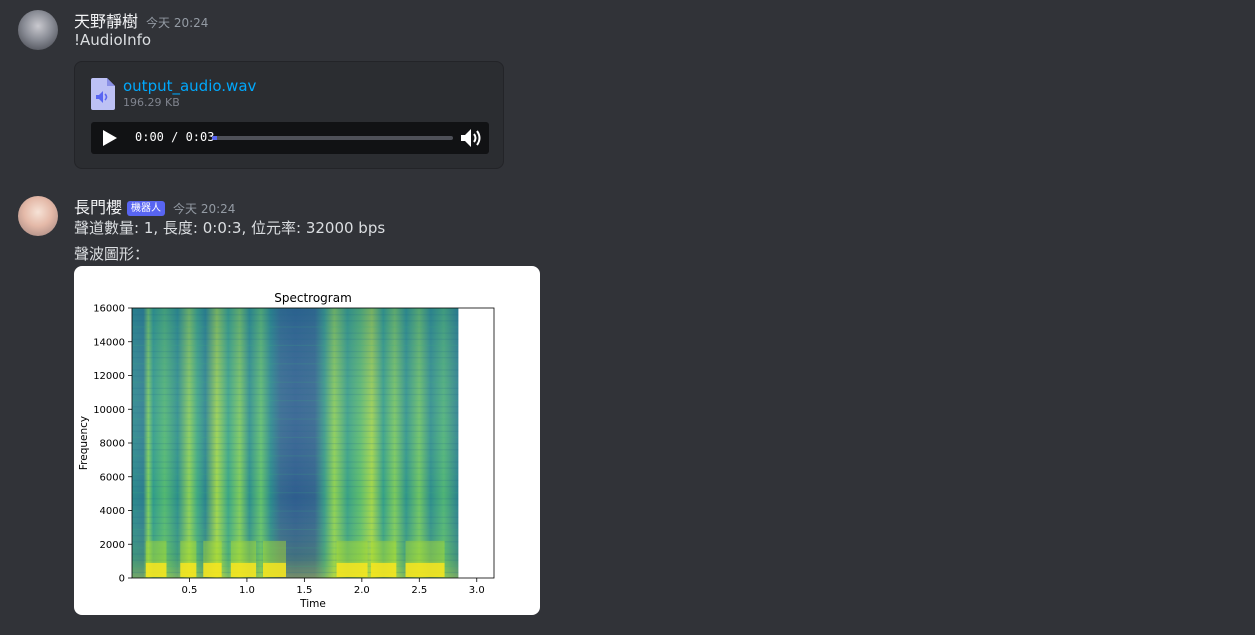 This screenshot has width=1255, height=635. I want to click on x-axis-label: Time, so click(312, 604).